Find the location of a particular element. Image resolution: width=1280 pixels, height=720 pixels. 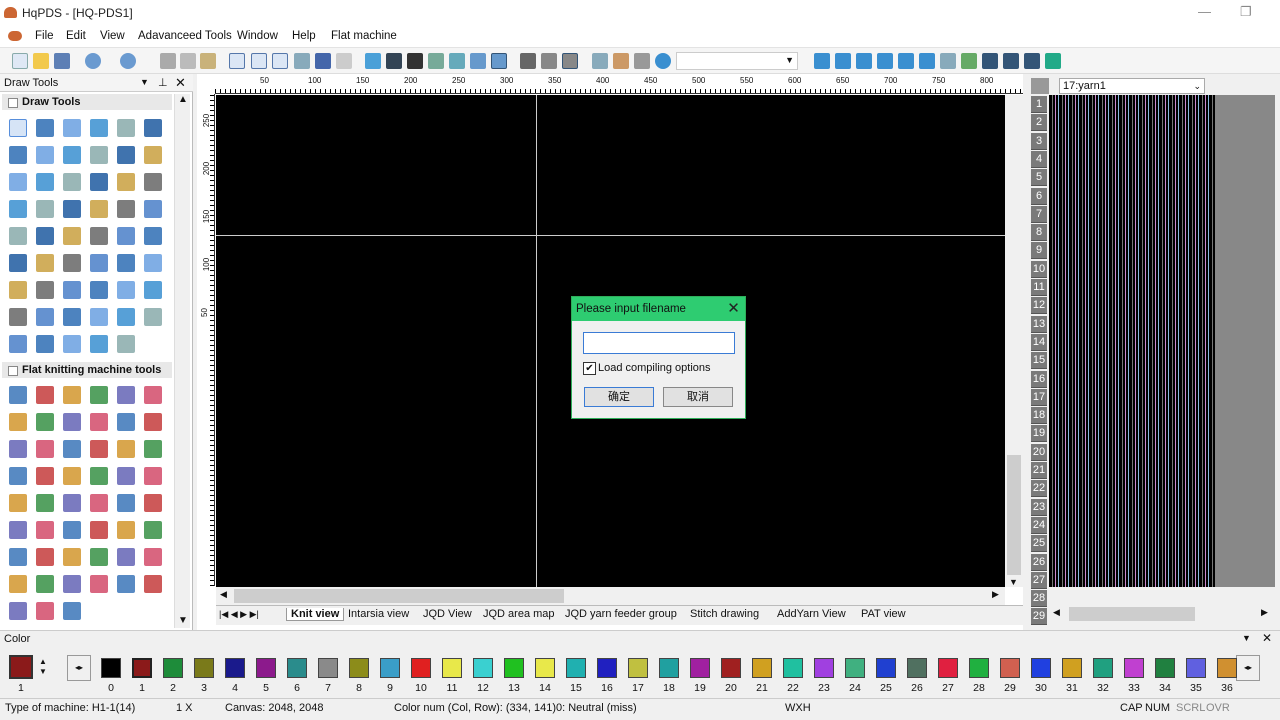

scroll-right-icon: ▶ is located at coordinates (995, 594).